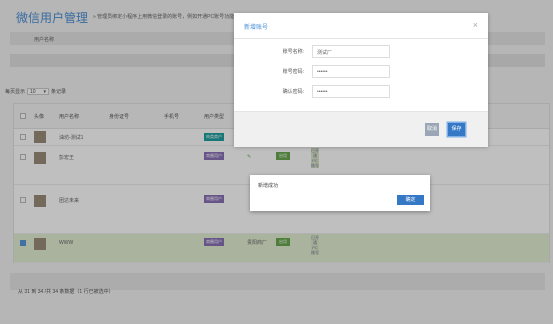  Describe the element at coordinates (256, 28) in the screenshot. I see `dialog-title: 新增账号` at that location.